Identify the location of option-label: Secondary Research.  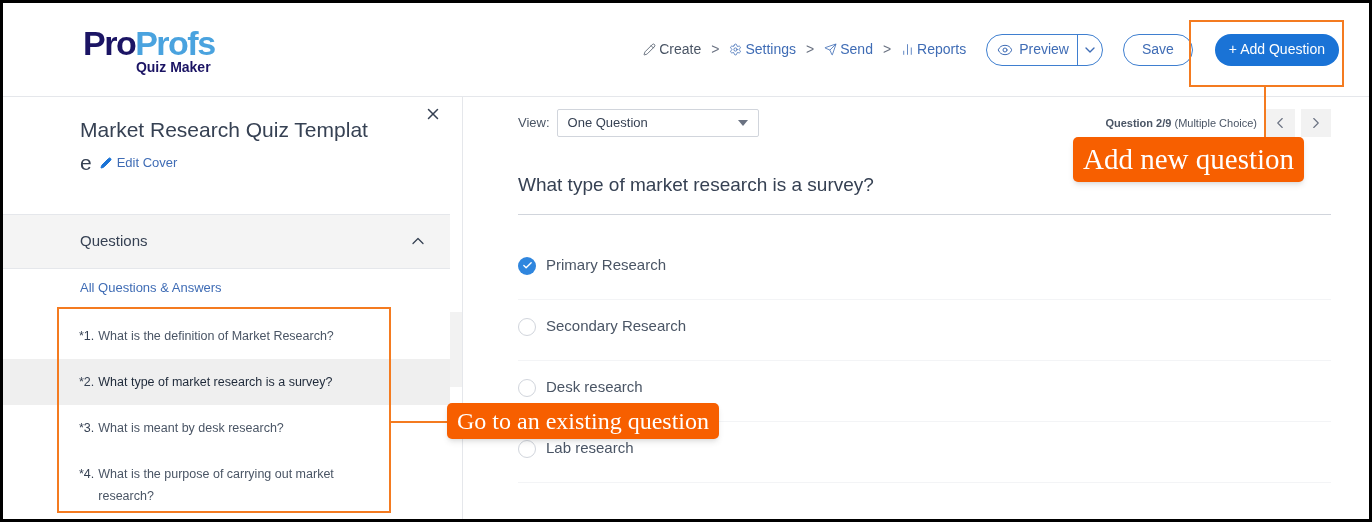
(616, 326).